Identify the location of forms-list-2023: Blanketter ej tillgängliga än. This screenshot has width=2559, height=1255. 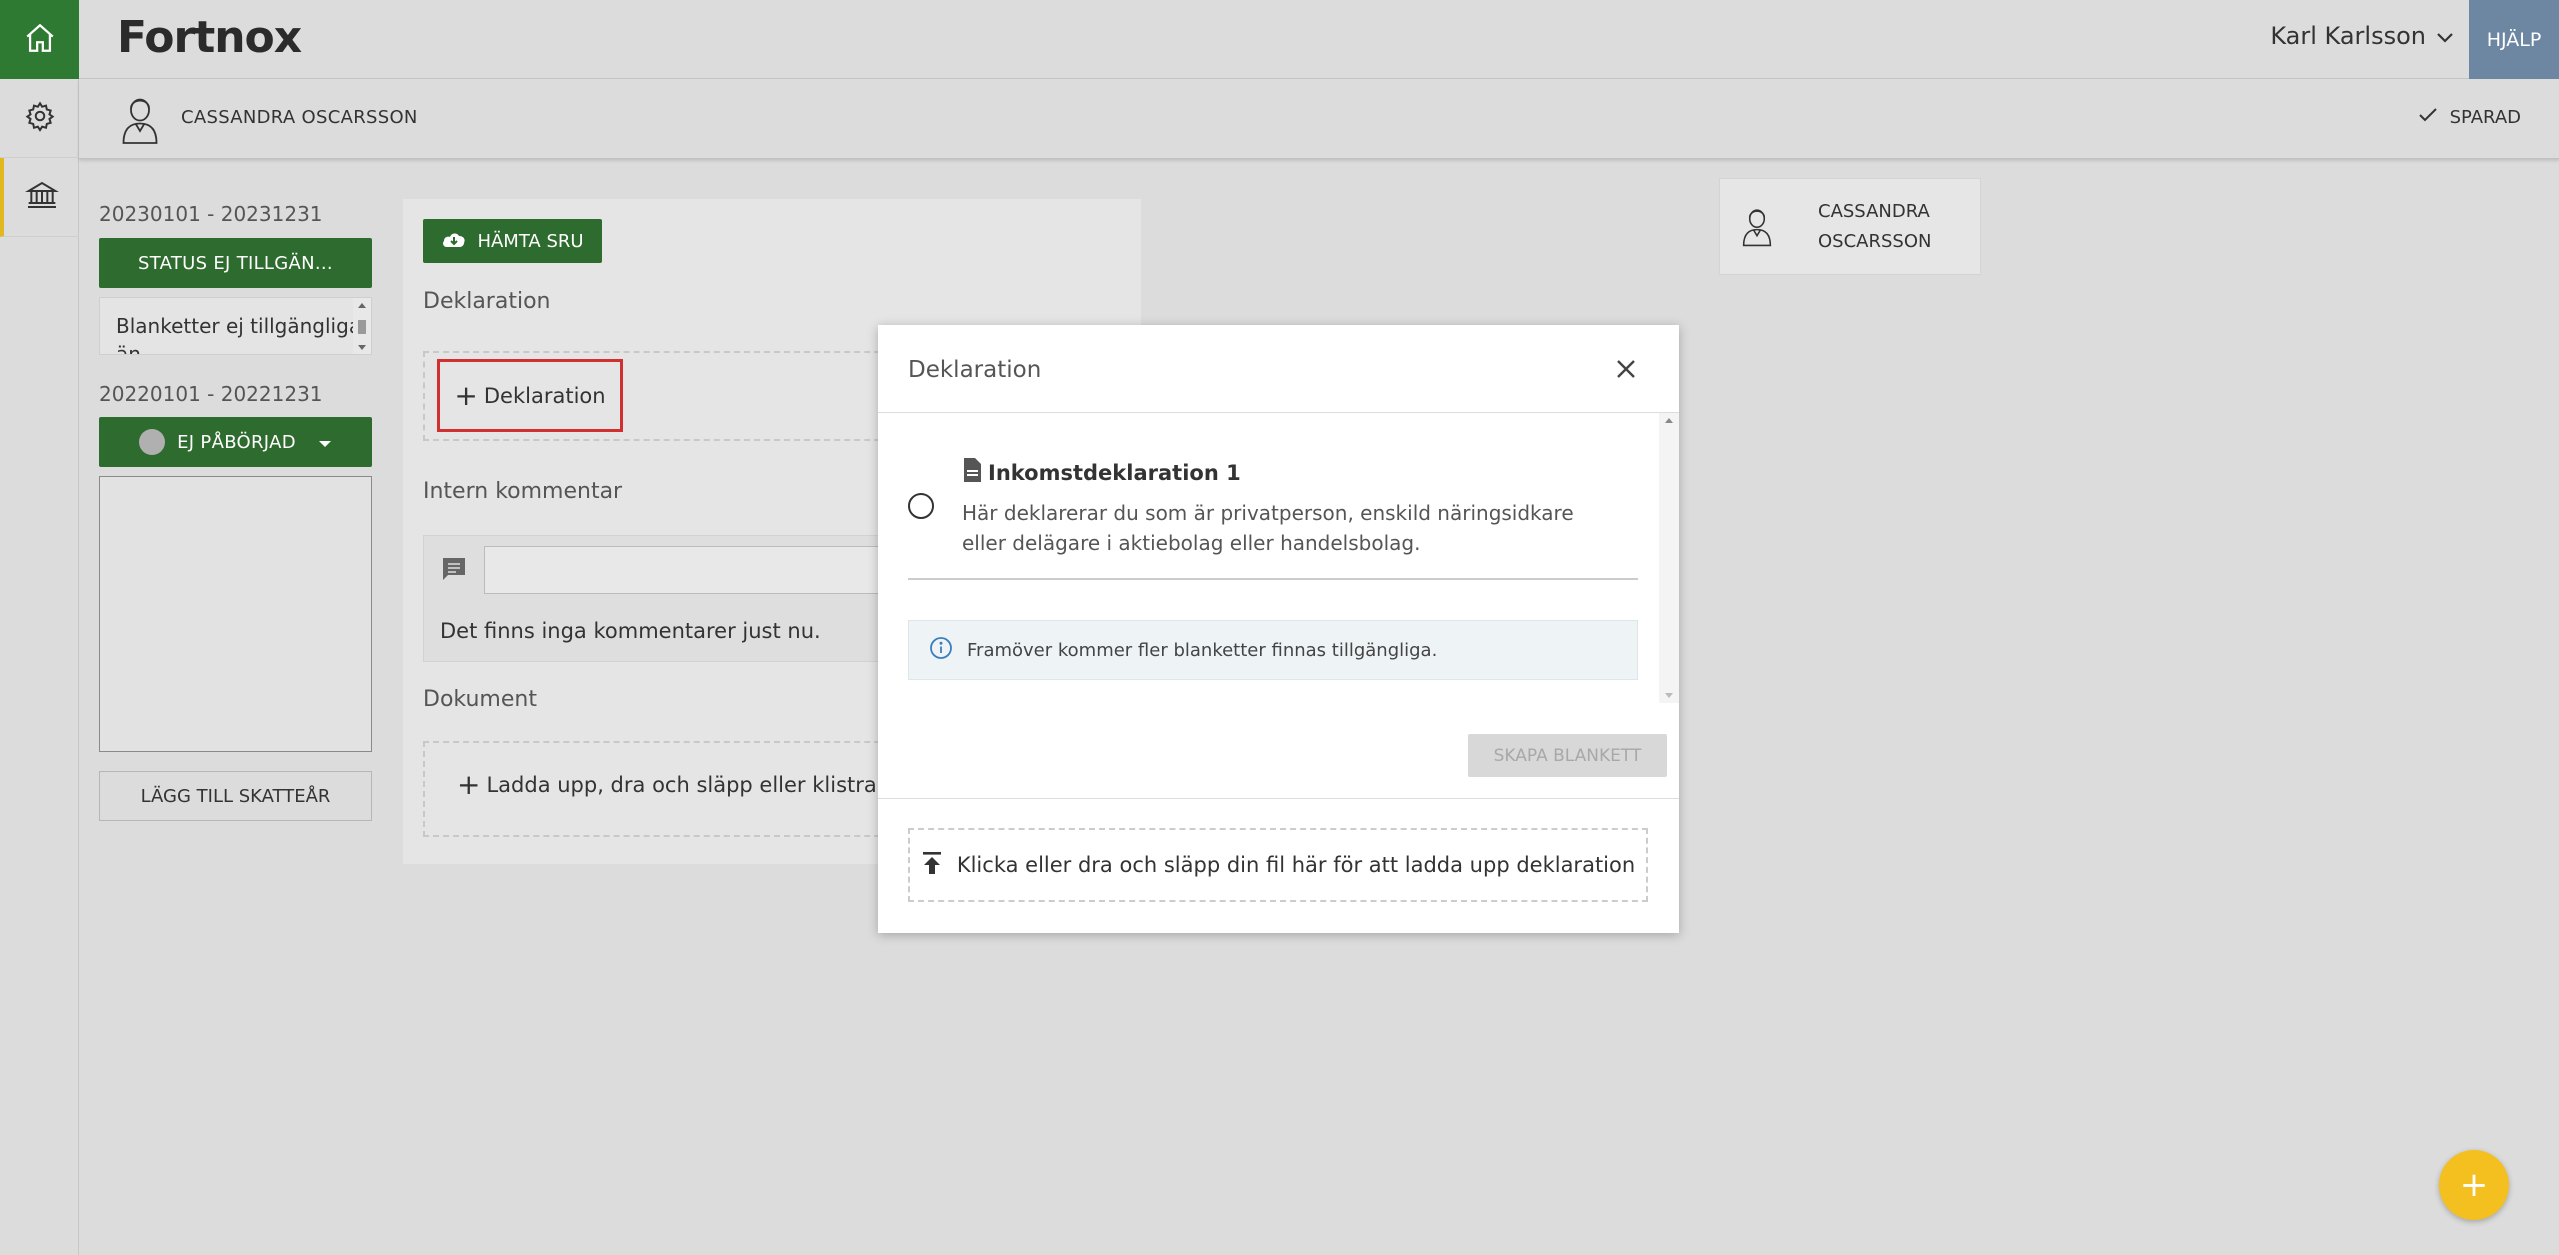
(235, 326).